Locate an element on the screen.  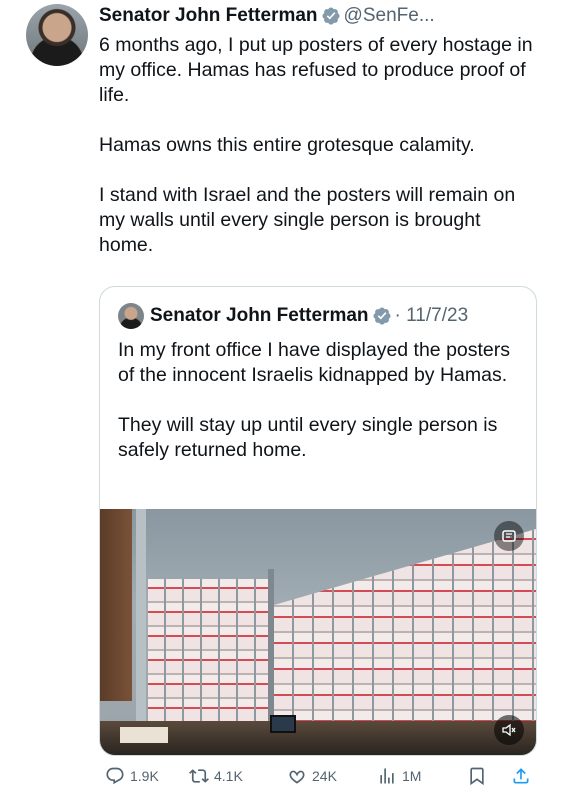
posters-wall-left is located at coordinates (208, 654).